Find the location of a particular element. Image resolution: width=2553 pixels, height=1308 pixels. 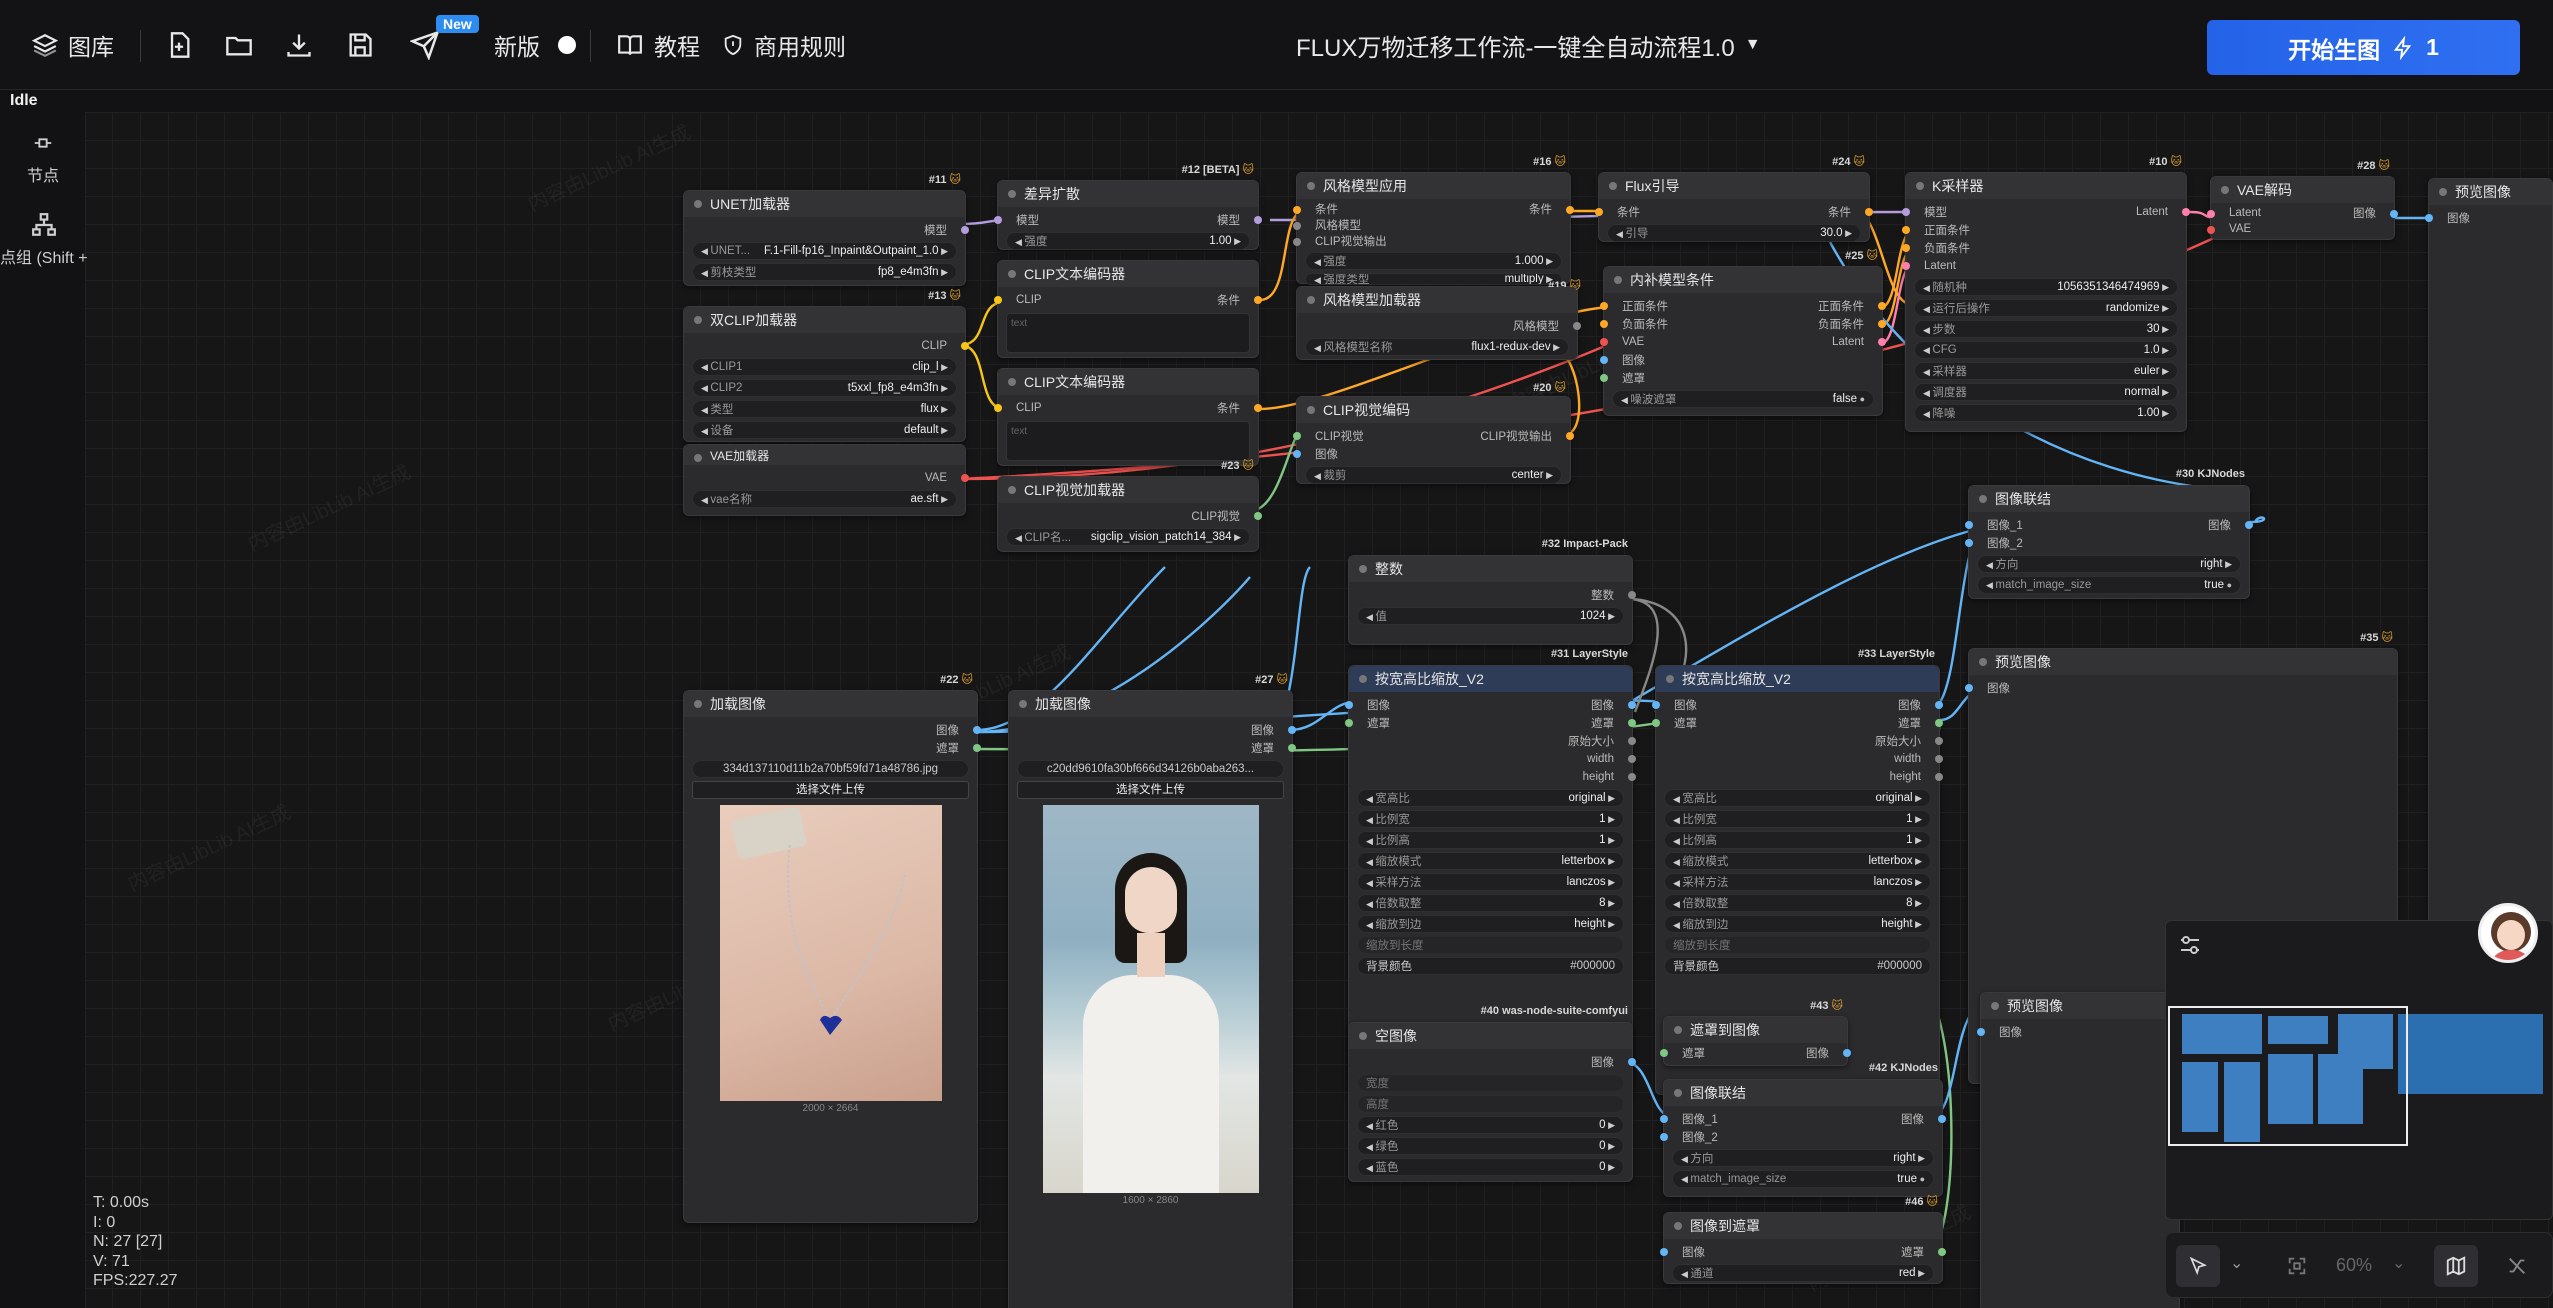

widget-scale-to-length: 缩放到长度 is located at coordinates (1490, 945).